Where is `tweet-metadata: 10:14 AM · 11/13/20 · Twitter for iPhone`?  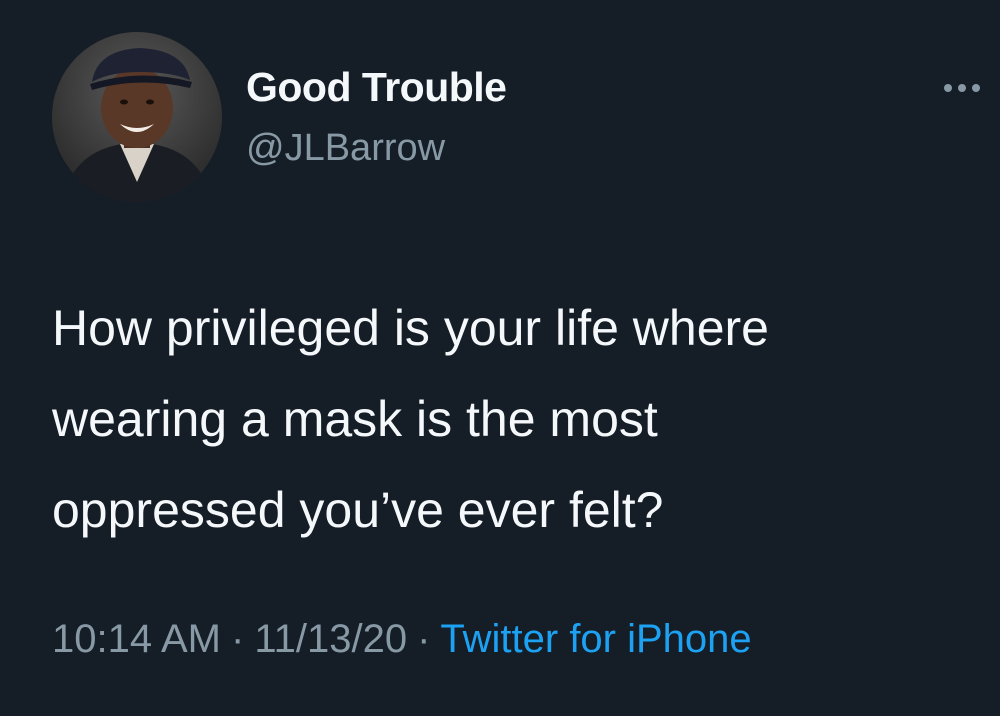 tweet-metadata: 10:14 AM · 11/13/20 · Twitter for iPhone is located at coordinates (402, 639).